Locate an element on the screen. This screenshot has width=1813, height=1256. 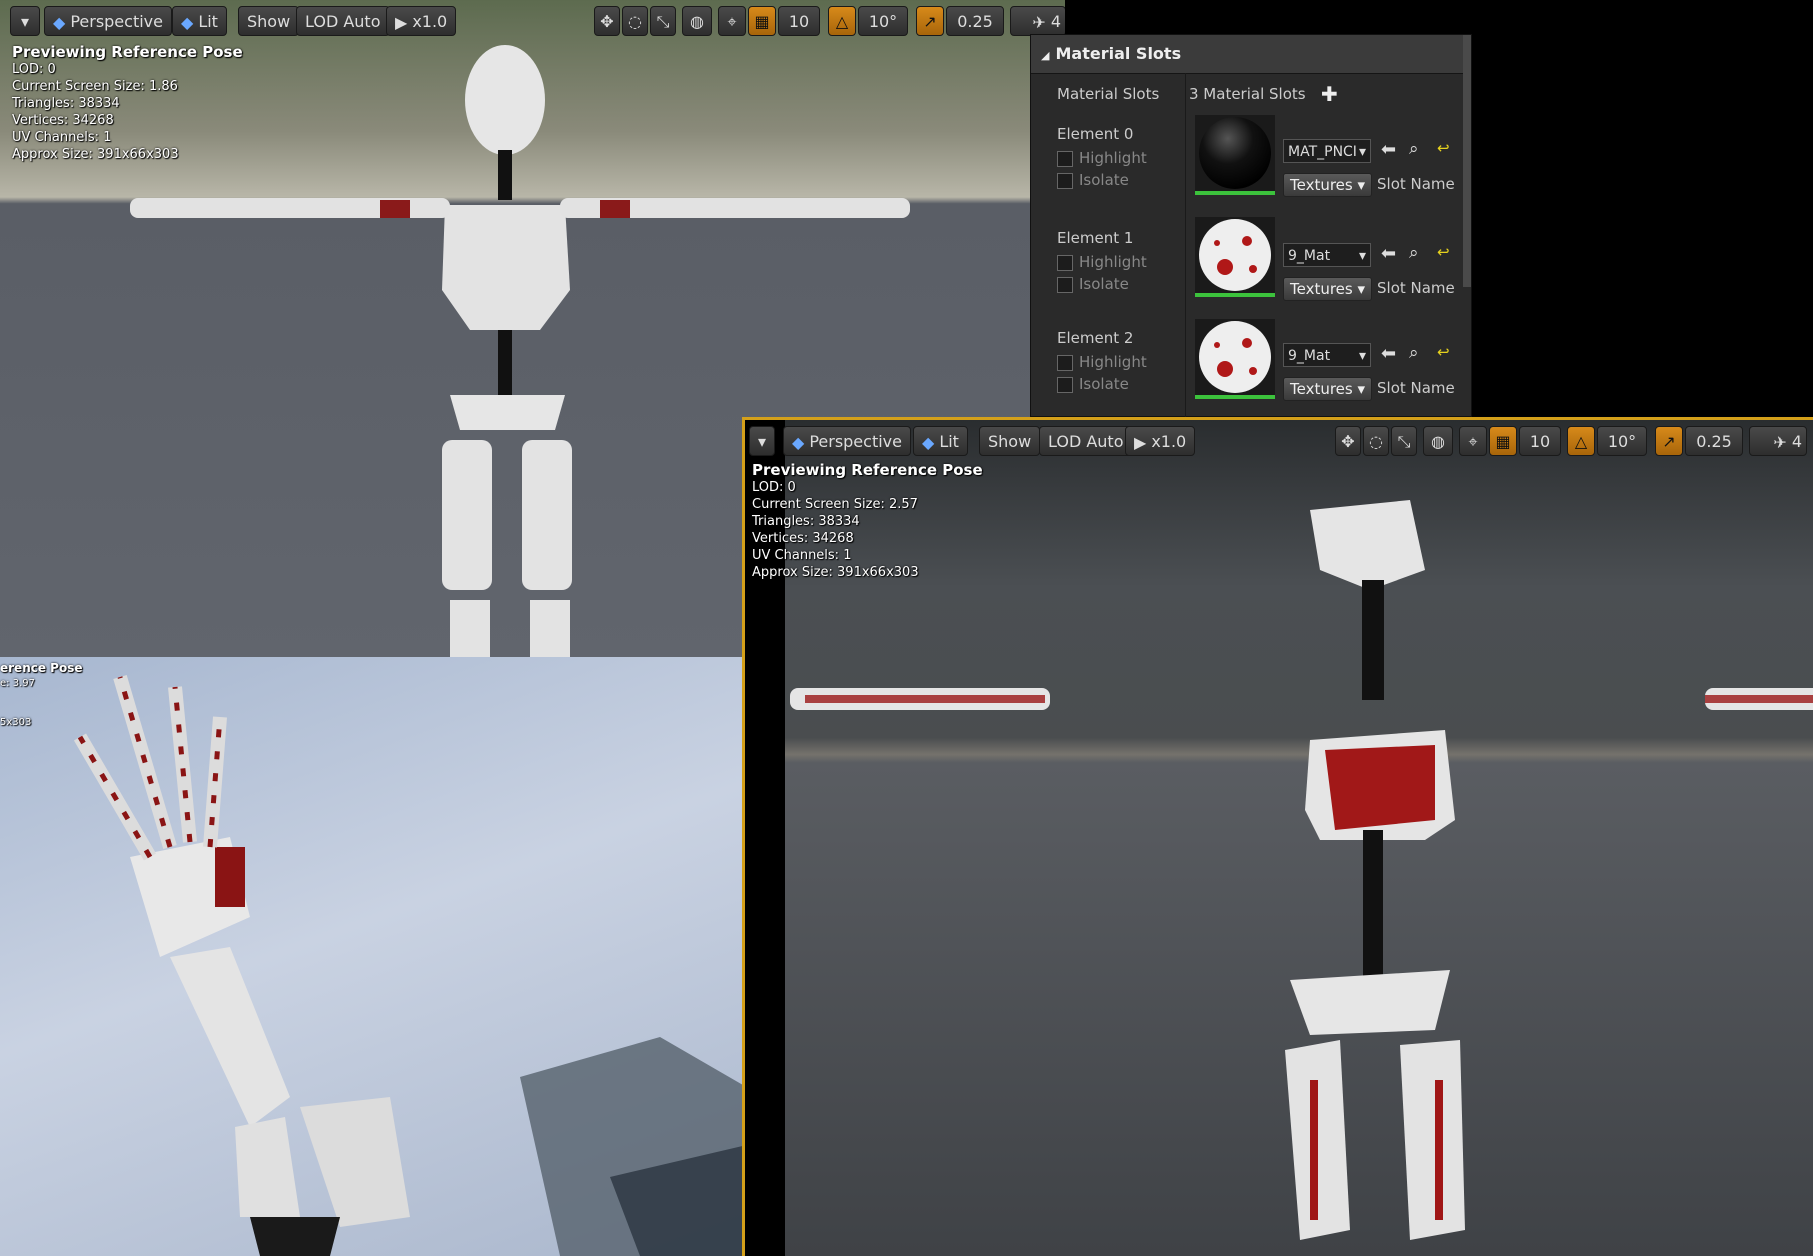
info-line: LOD: 0 is located at coordinates (774, 487).